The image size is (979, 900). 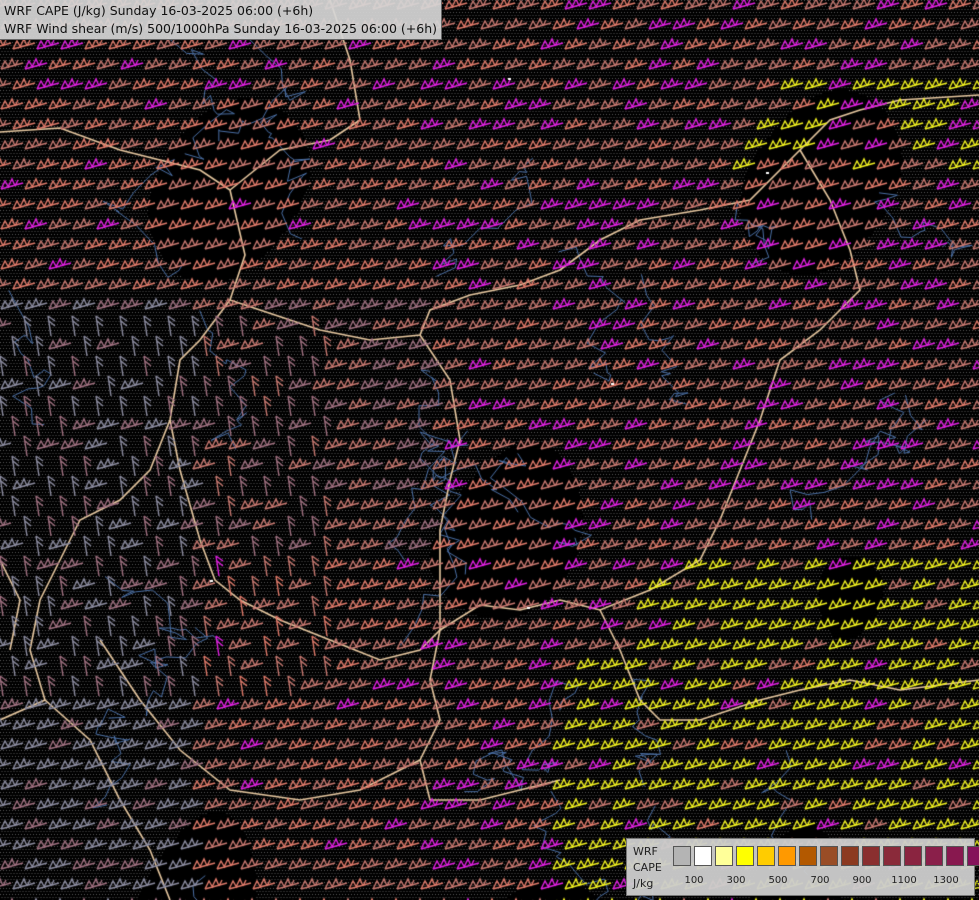 I want to click on legend-swatches, so click(x=826, y=856).